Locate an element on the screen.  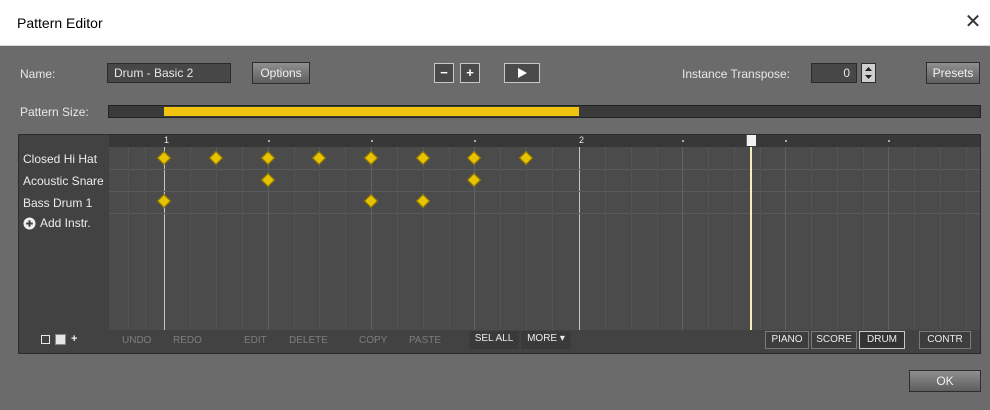
tab-piano: PIANO is located at coordinates (787, 340).